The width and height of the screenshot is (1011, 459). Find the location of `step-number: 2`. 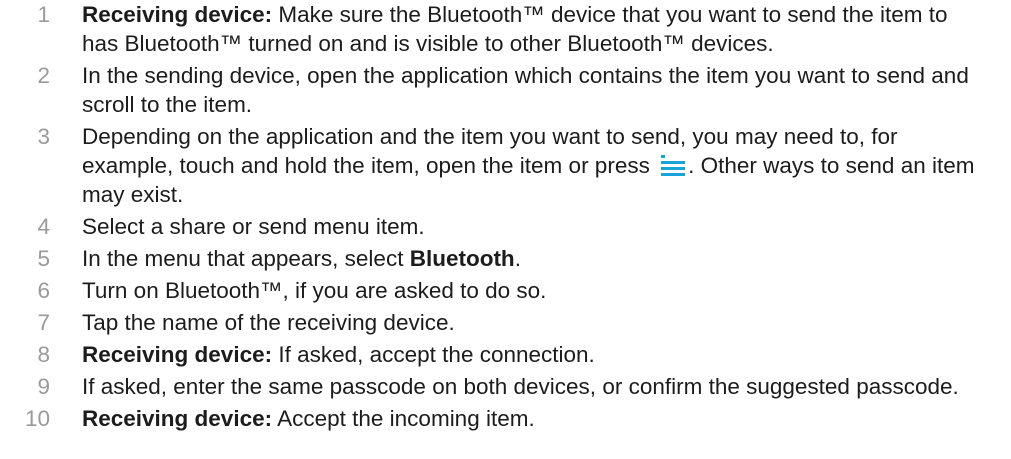

step-number: 2 is located at coordinates (43, 75).